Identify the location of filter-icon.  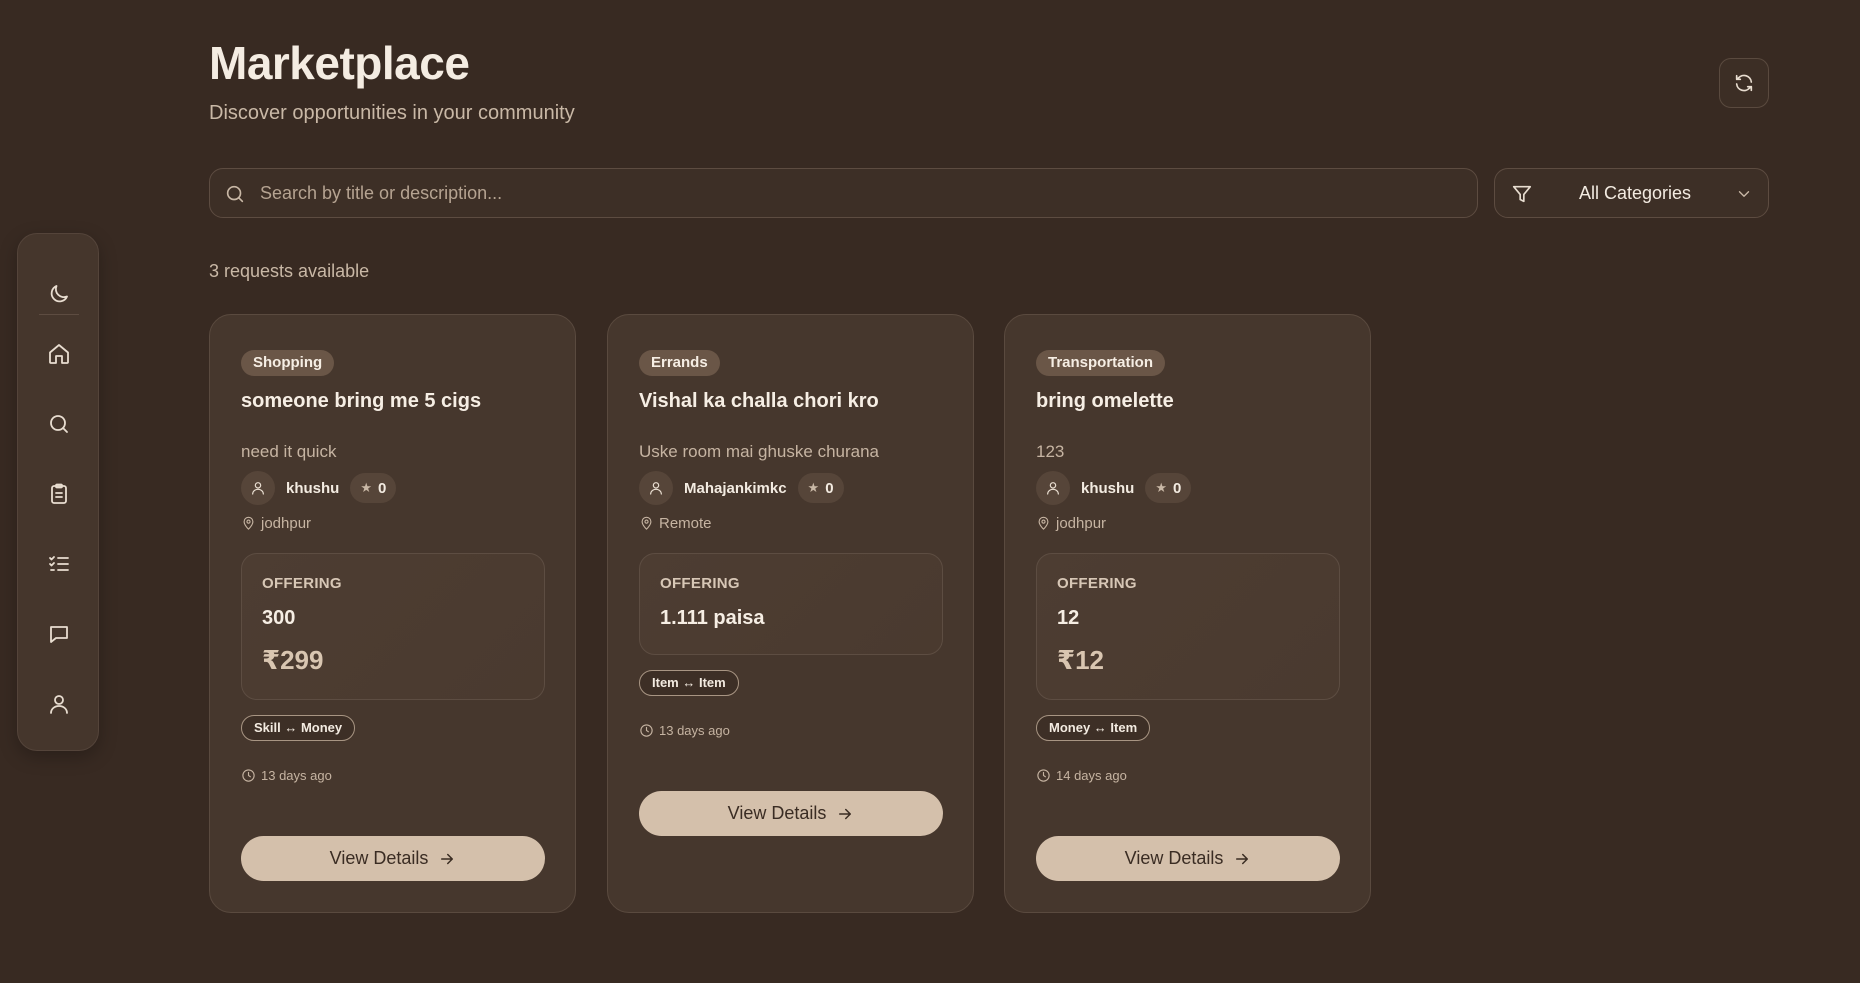
(1522, 194).